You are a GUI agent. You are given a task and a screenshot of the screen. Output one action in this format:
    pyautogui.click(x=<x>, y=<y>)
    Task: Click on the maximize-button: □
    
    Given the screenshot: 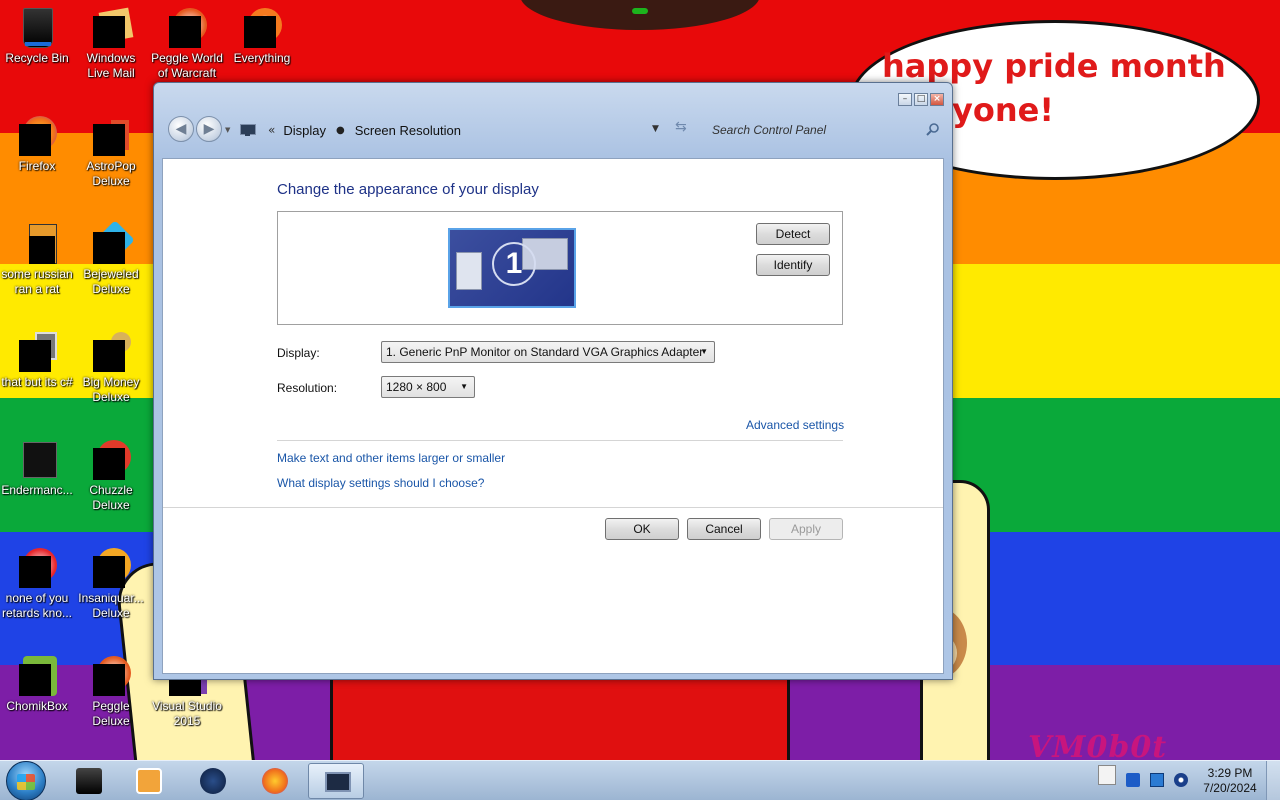 What is the action you would take?
    pyautogui.click(x=921, y=99)
    